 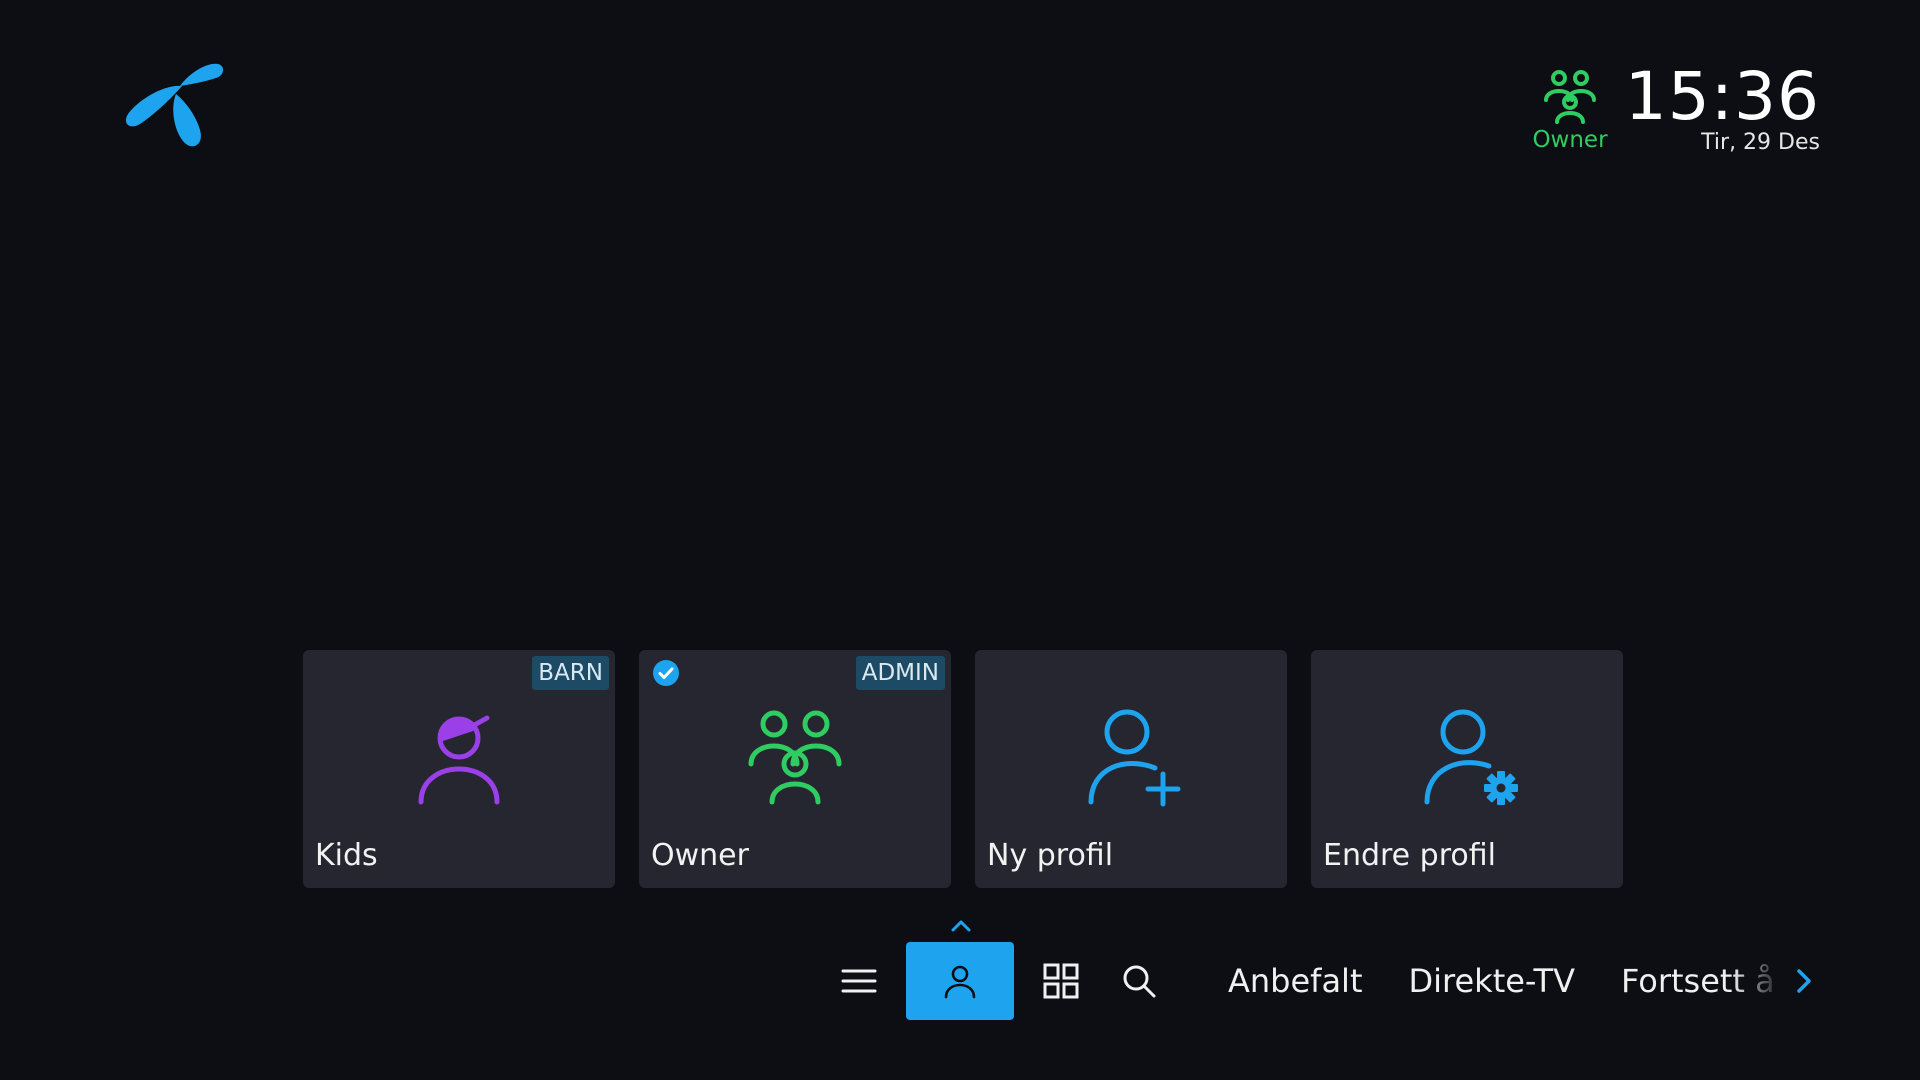 I want to click on grid-button, so click(x=1061, y=981).